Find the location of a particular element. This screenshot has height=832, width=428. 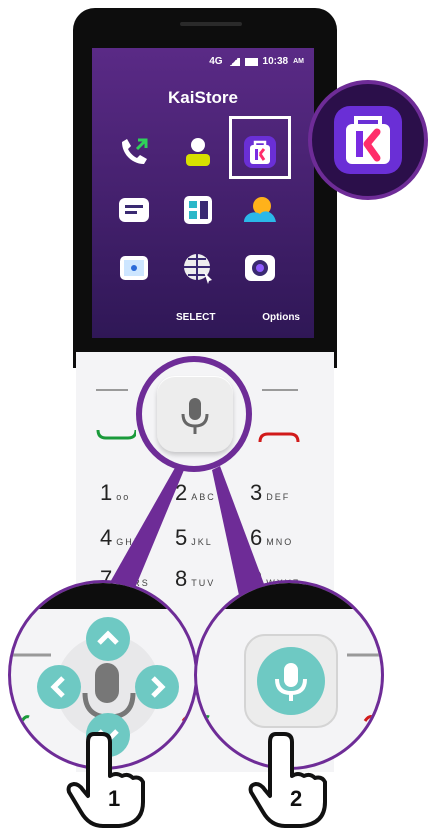

step-number-2: 2 is located at coordinates (296, 798).